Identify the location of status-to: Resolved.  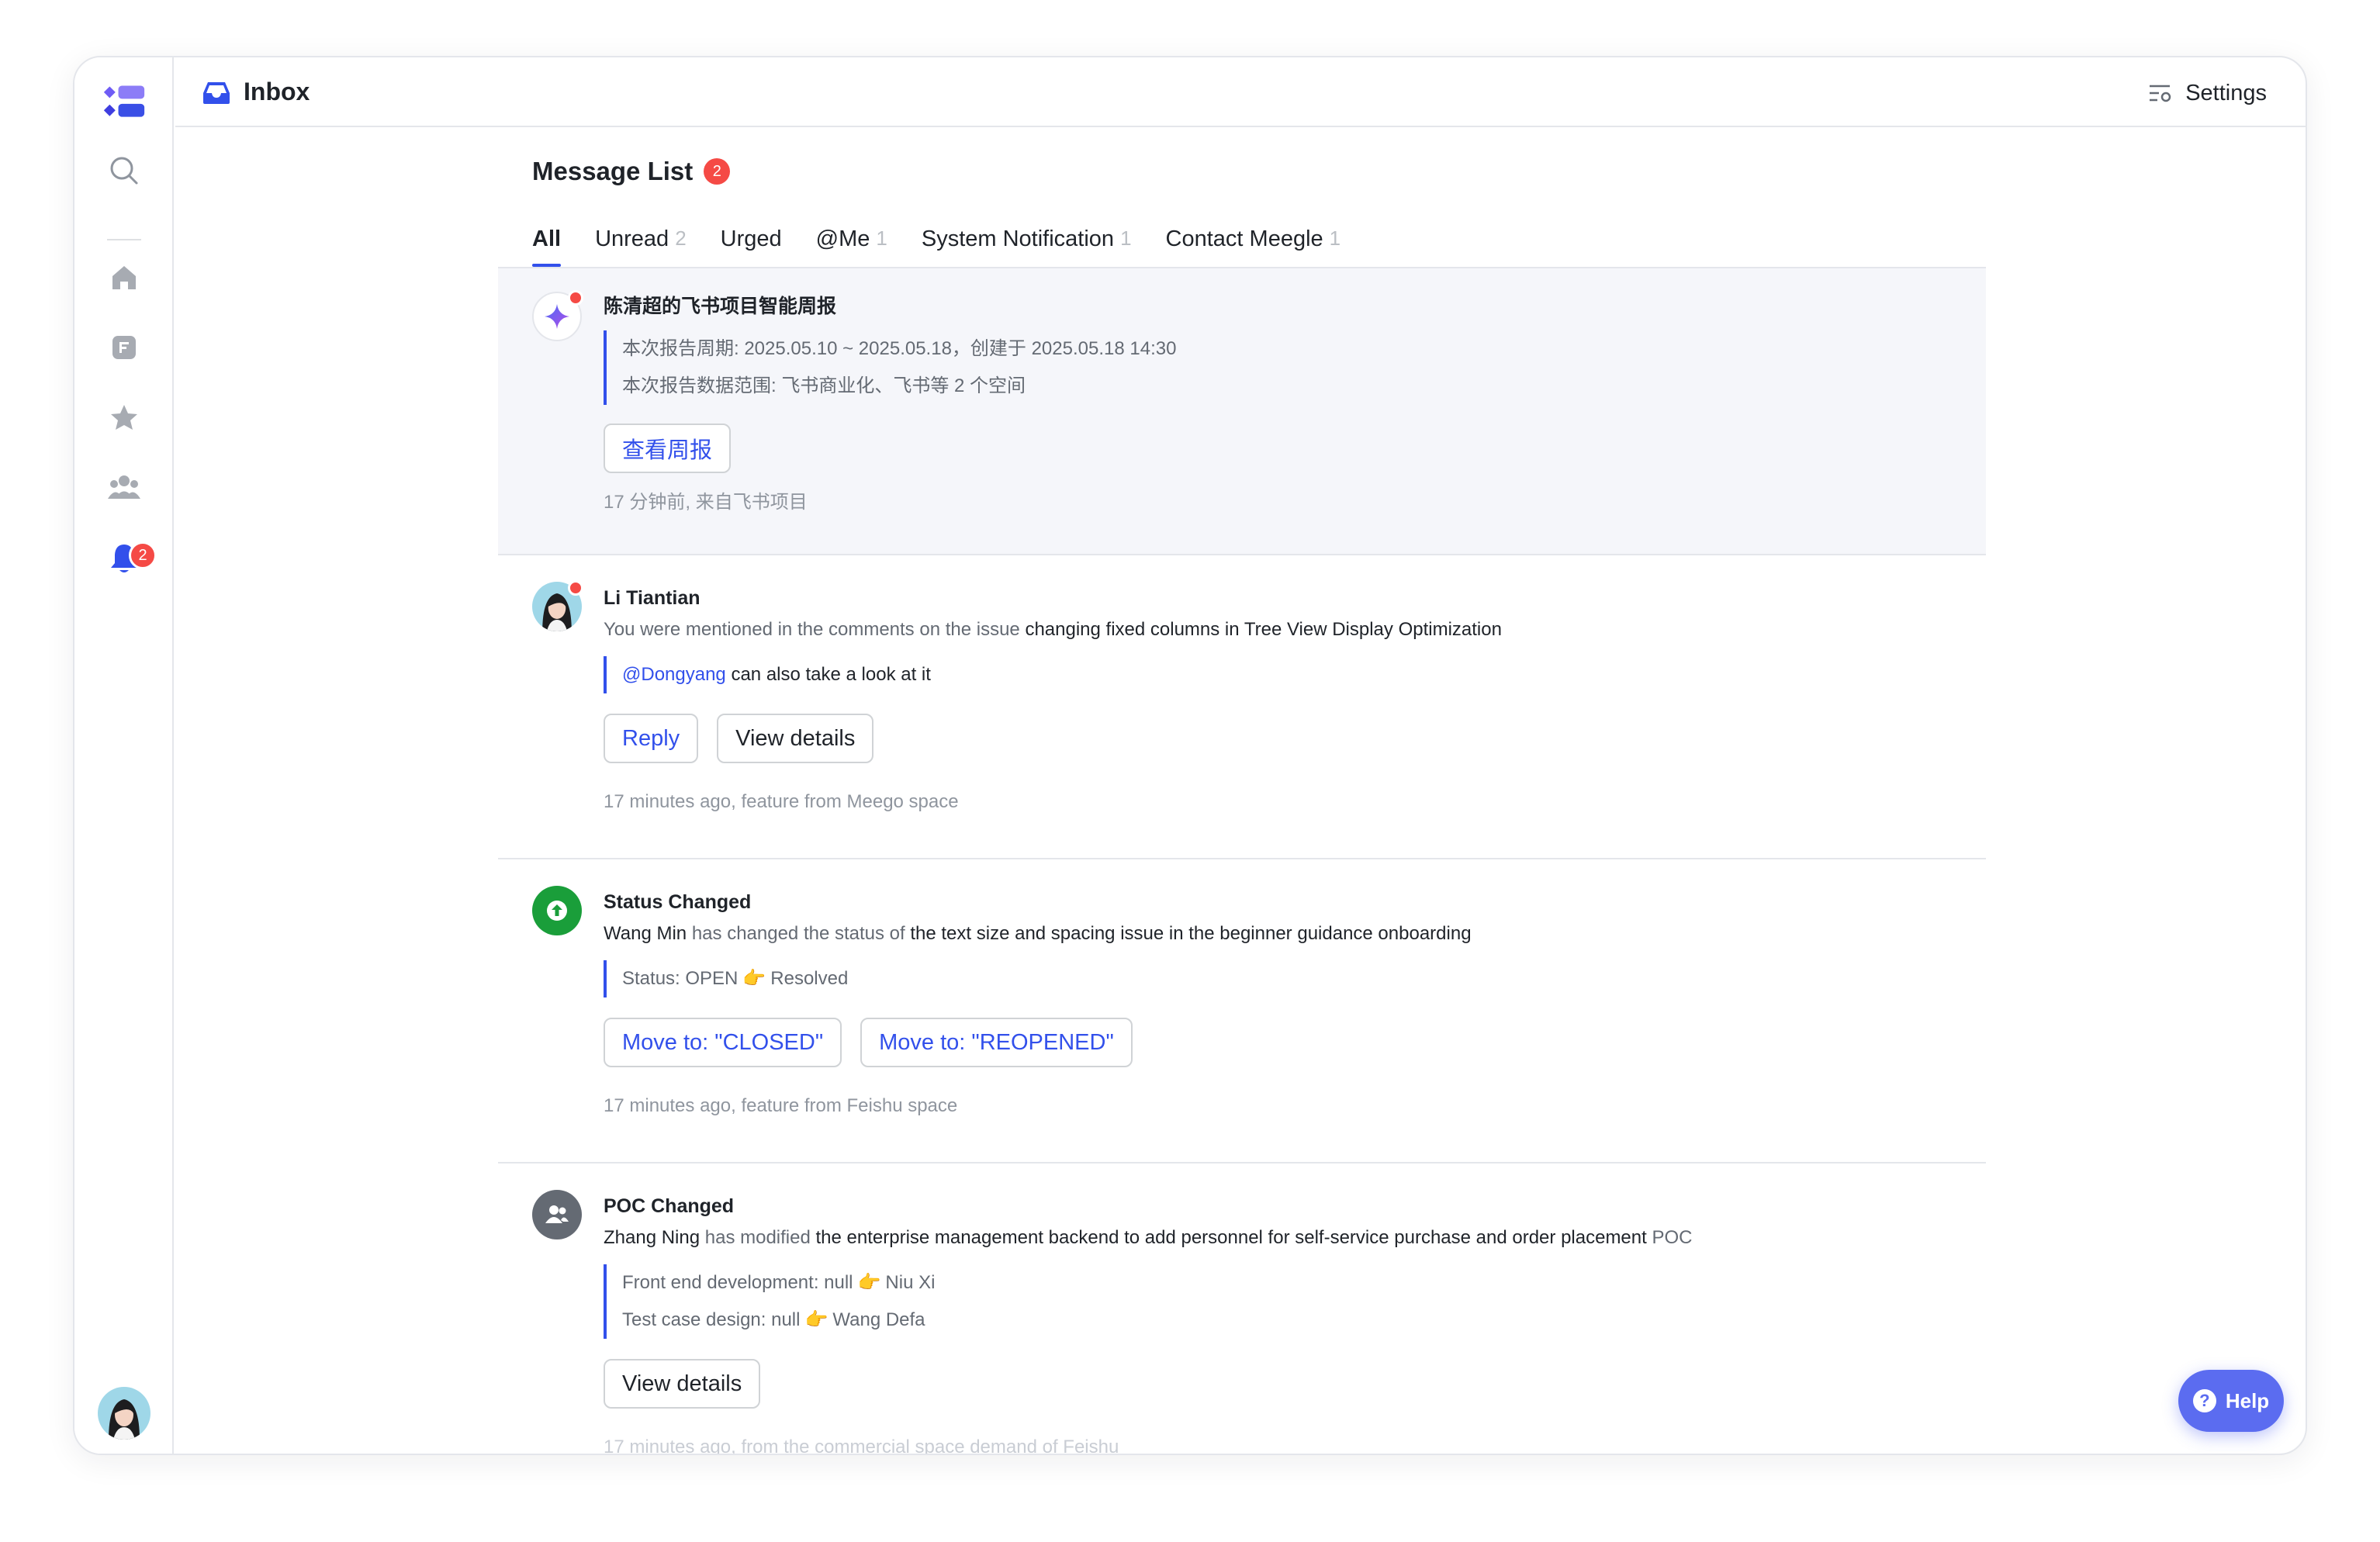
(810, 979).